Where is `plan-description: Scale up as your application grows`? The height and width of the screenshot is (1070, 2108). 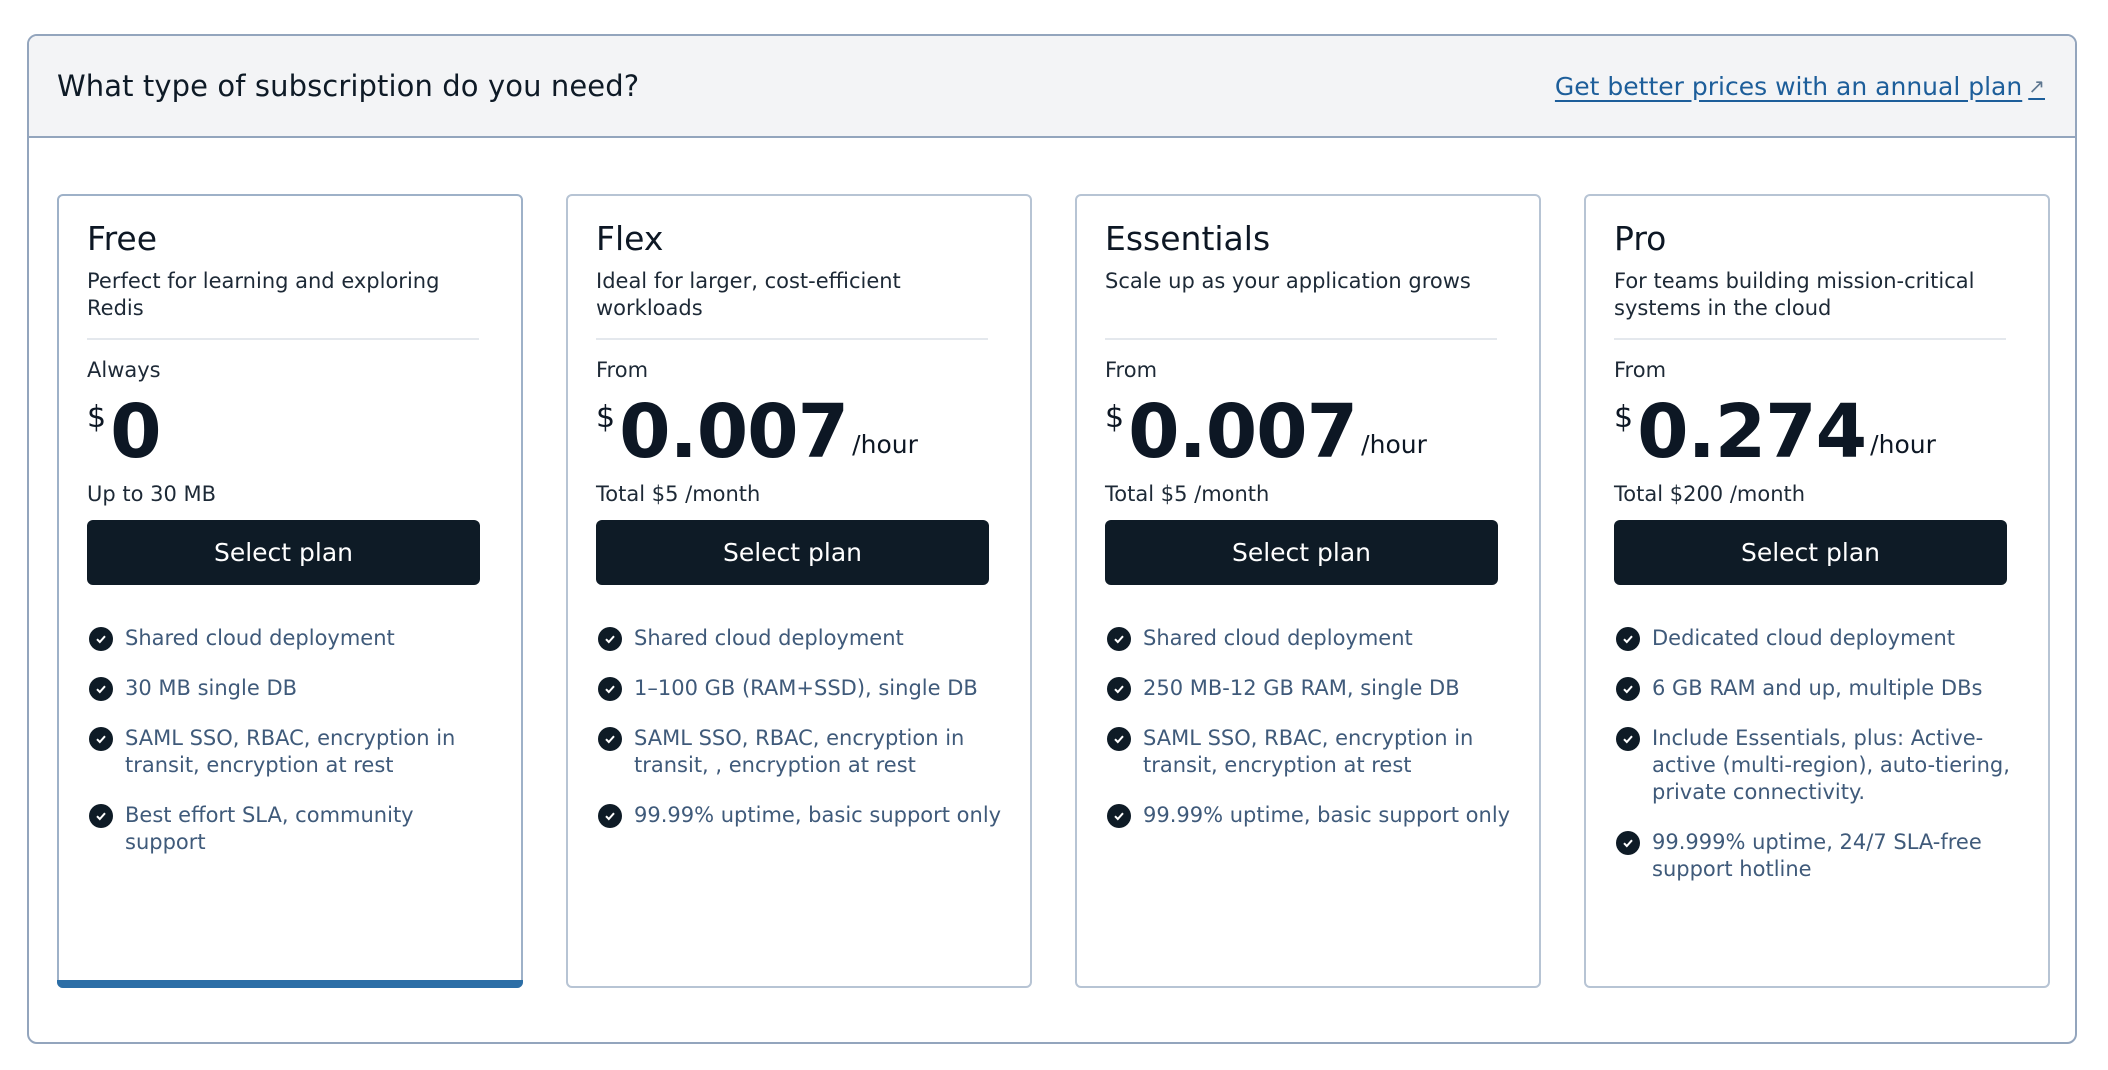 plan-description: Scale up as your application grows is located at coordinates (1288, 281).